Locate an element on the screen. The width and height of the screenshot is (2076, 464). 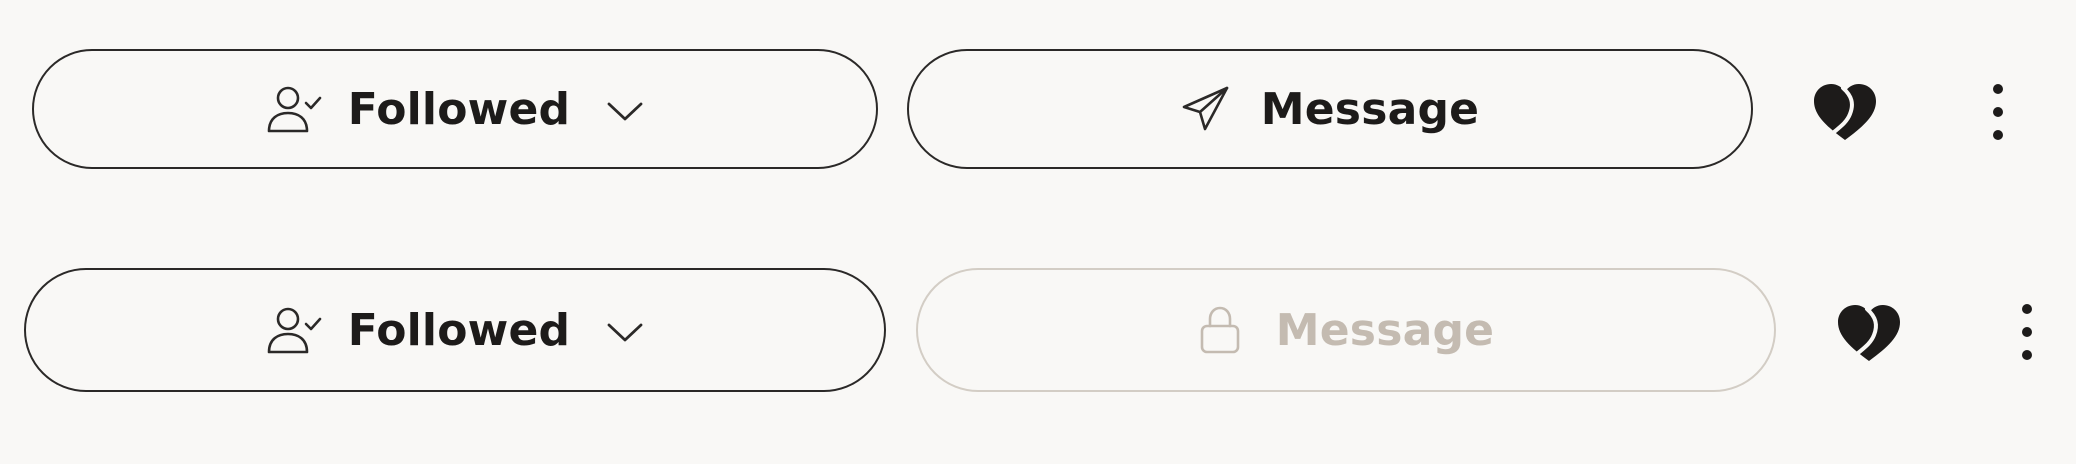
message-button-locked: Message is located at coordinates (1346, 330).